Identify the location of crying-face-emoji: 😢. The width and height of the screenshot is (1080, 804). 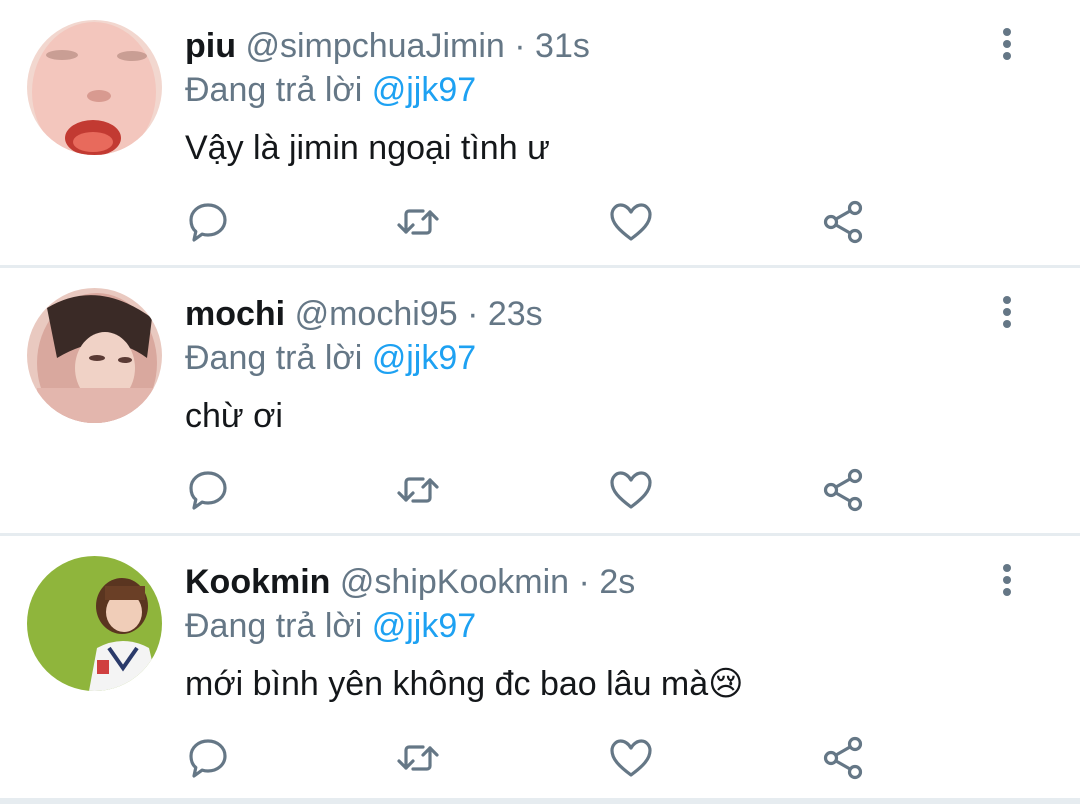
(726, 684).